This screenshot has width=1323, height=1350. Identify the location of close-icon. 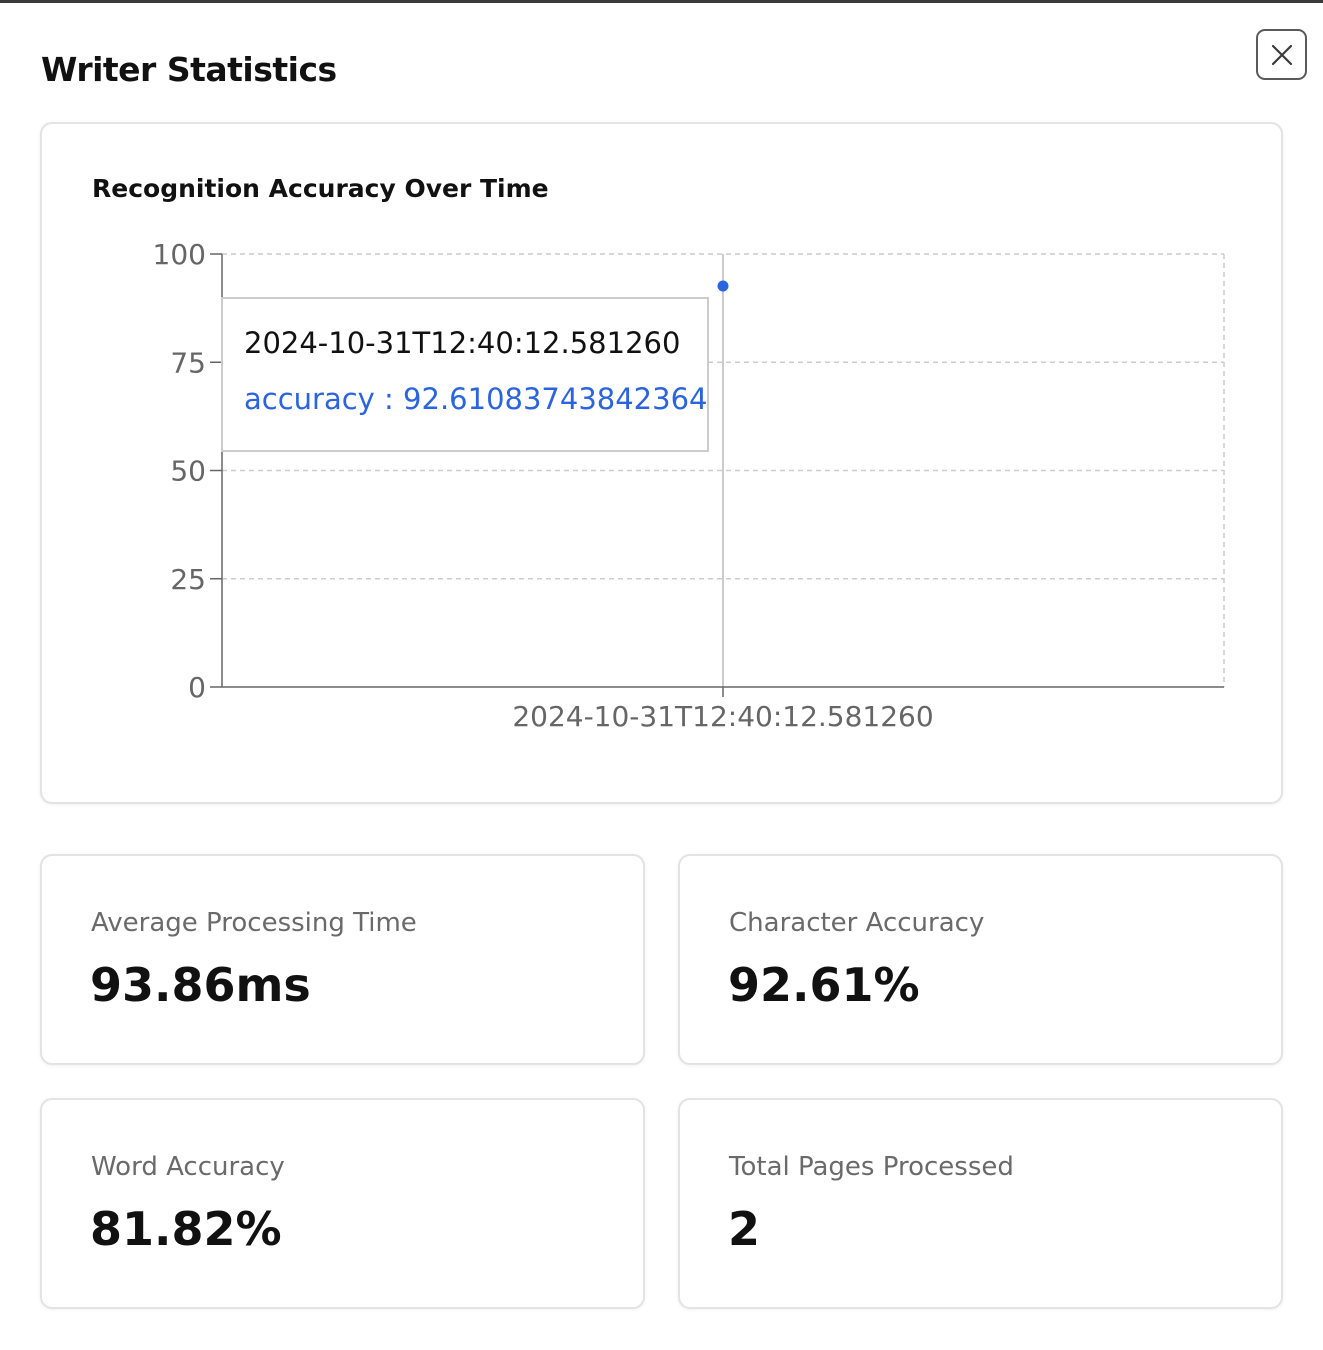
(1281, 54).